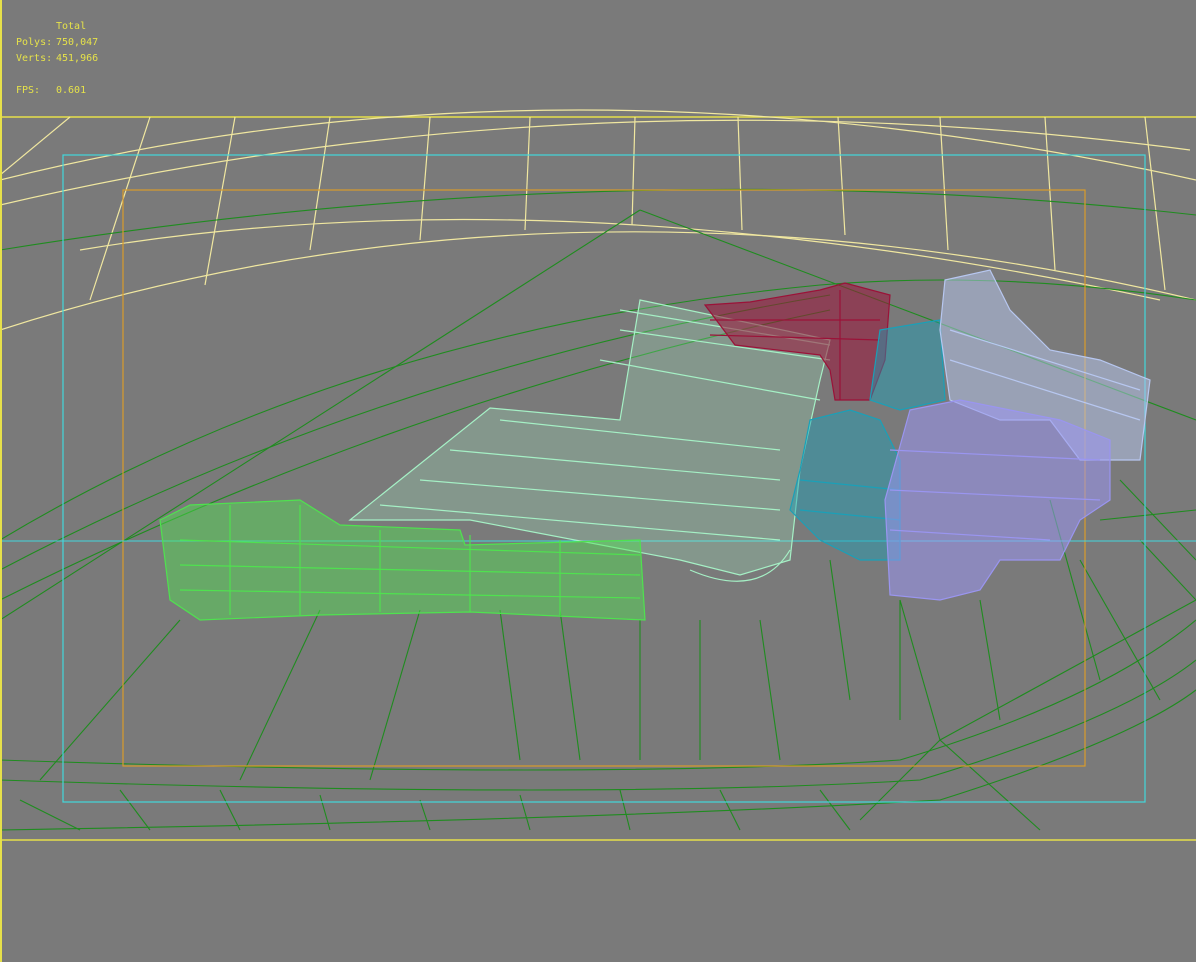  Describe the element at coordinates (77, 42) in the screenshot. I see `polys-value: 750,047` at that location.